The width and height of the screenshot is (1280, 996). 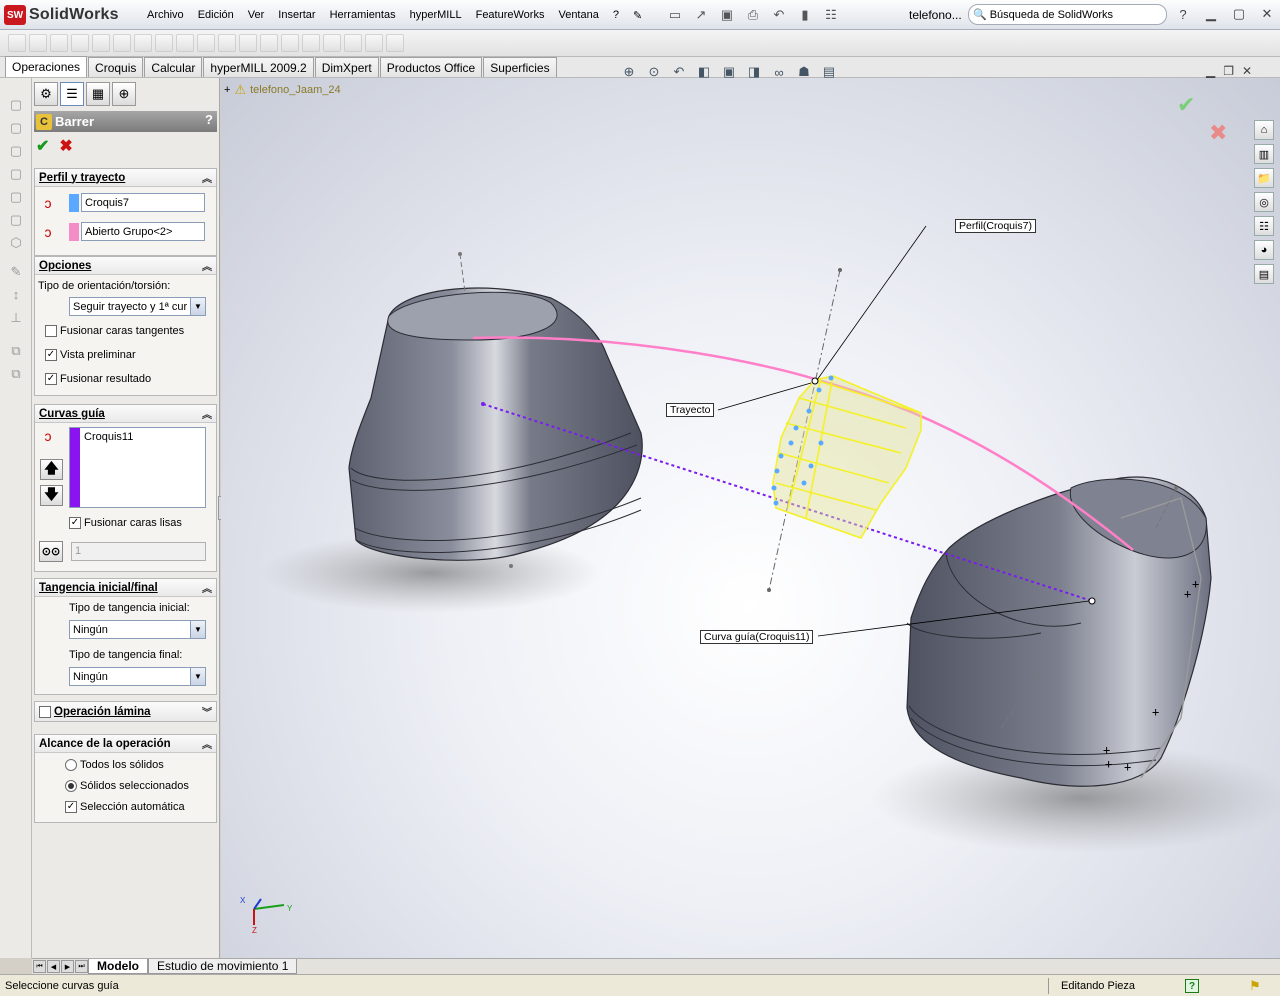 I want to click on path-field: Abierto Grupo<2>, so click(x=143, y=231).